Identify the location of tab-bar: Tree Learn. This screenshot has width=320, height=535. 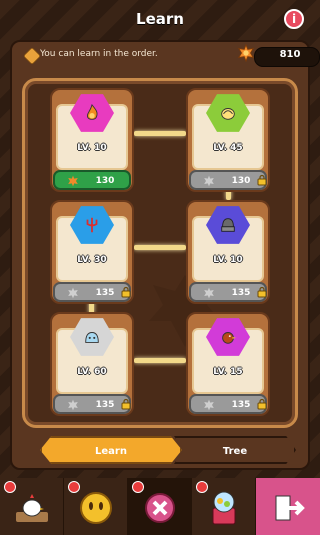
(160, 449).